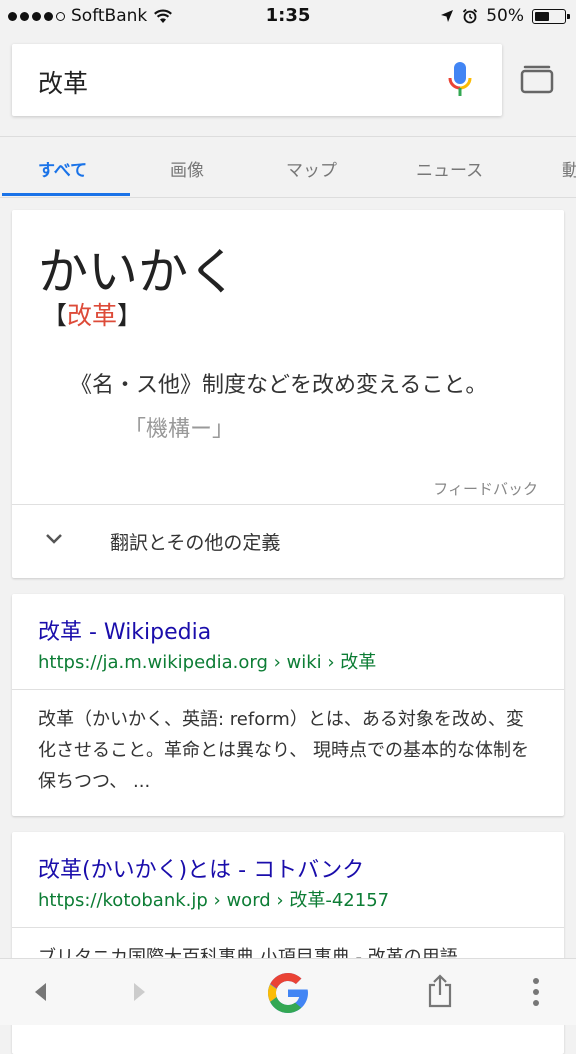 The width and height of the screenshot is (576, 1054). What do you see at coordinates (179, 429) in the screenshot?
I see `definition-example: 「機構ー」` at bounding box center [179, 429].